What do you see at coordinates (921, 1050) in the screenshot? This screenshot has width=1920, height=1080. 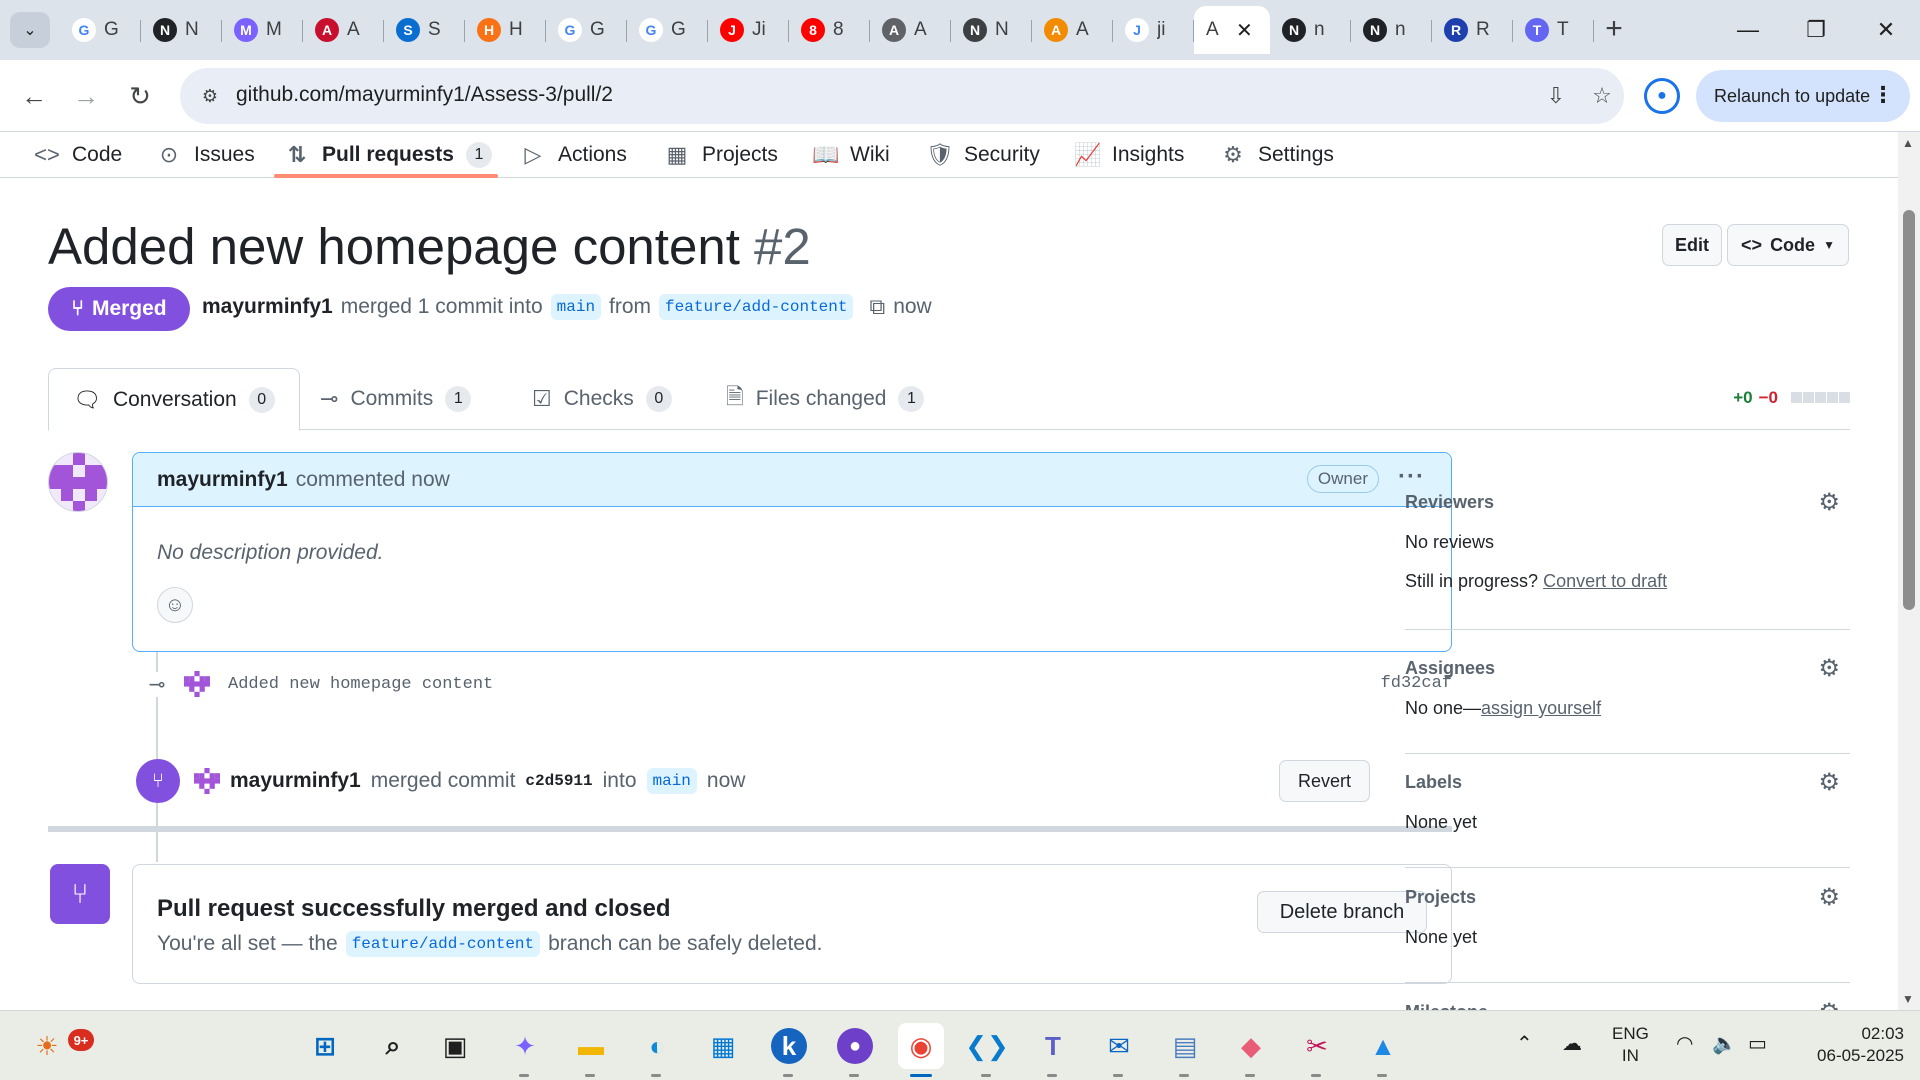 I see `chrome-icon: ◉` at bounding box center [921, 1050].